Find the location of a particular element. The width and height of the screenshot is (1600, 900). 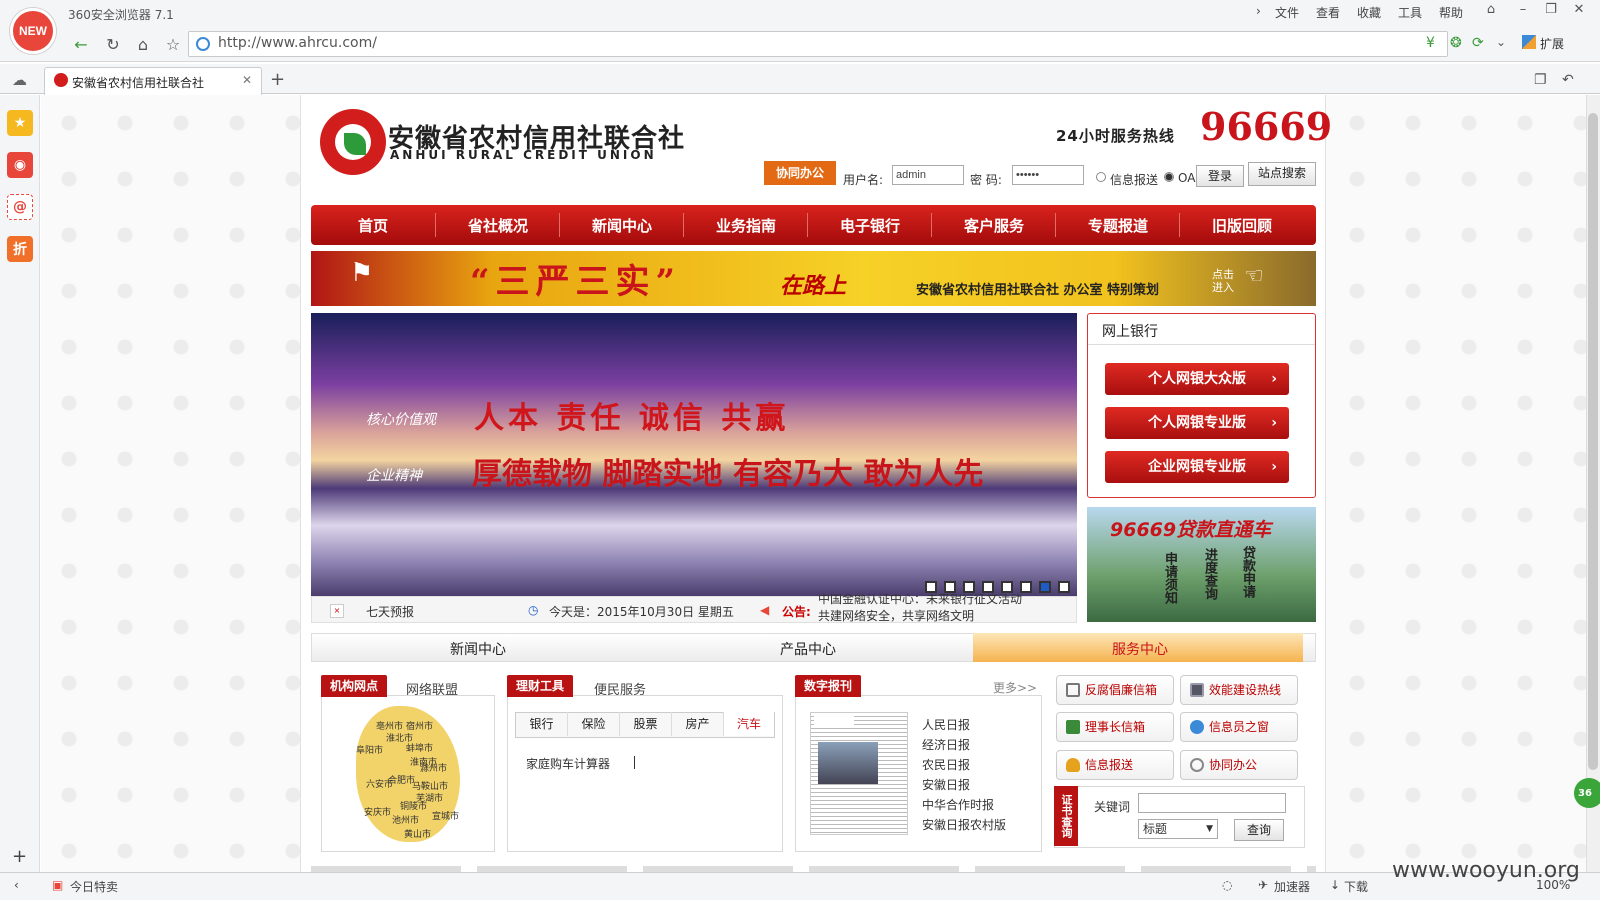

loan-progress-query: 进度查询 is located at coordinates (1209, 574).